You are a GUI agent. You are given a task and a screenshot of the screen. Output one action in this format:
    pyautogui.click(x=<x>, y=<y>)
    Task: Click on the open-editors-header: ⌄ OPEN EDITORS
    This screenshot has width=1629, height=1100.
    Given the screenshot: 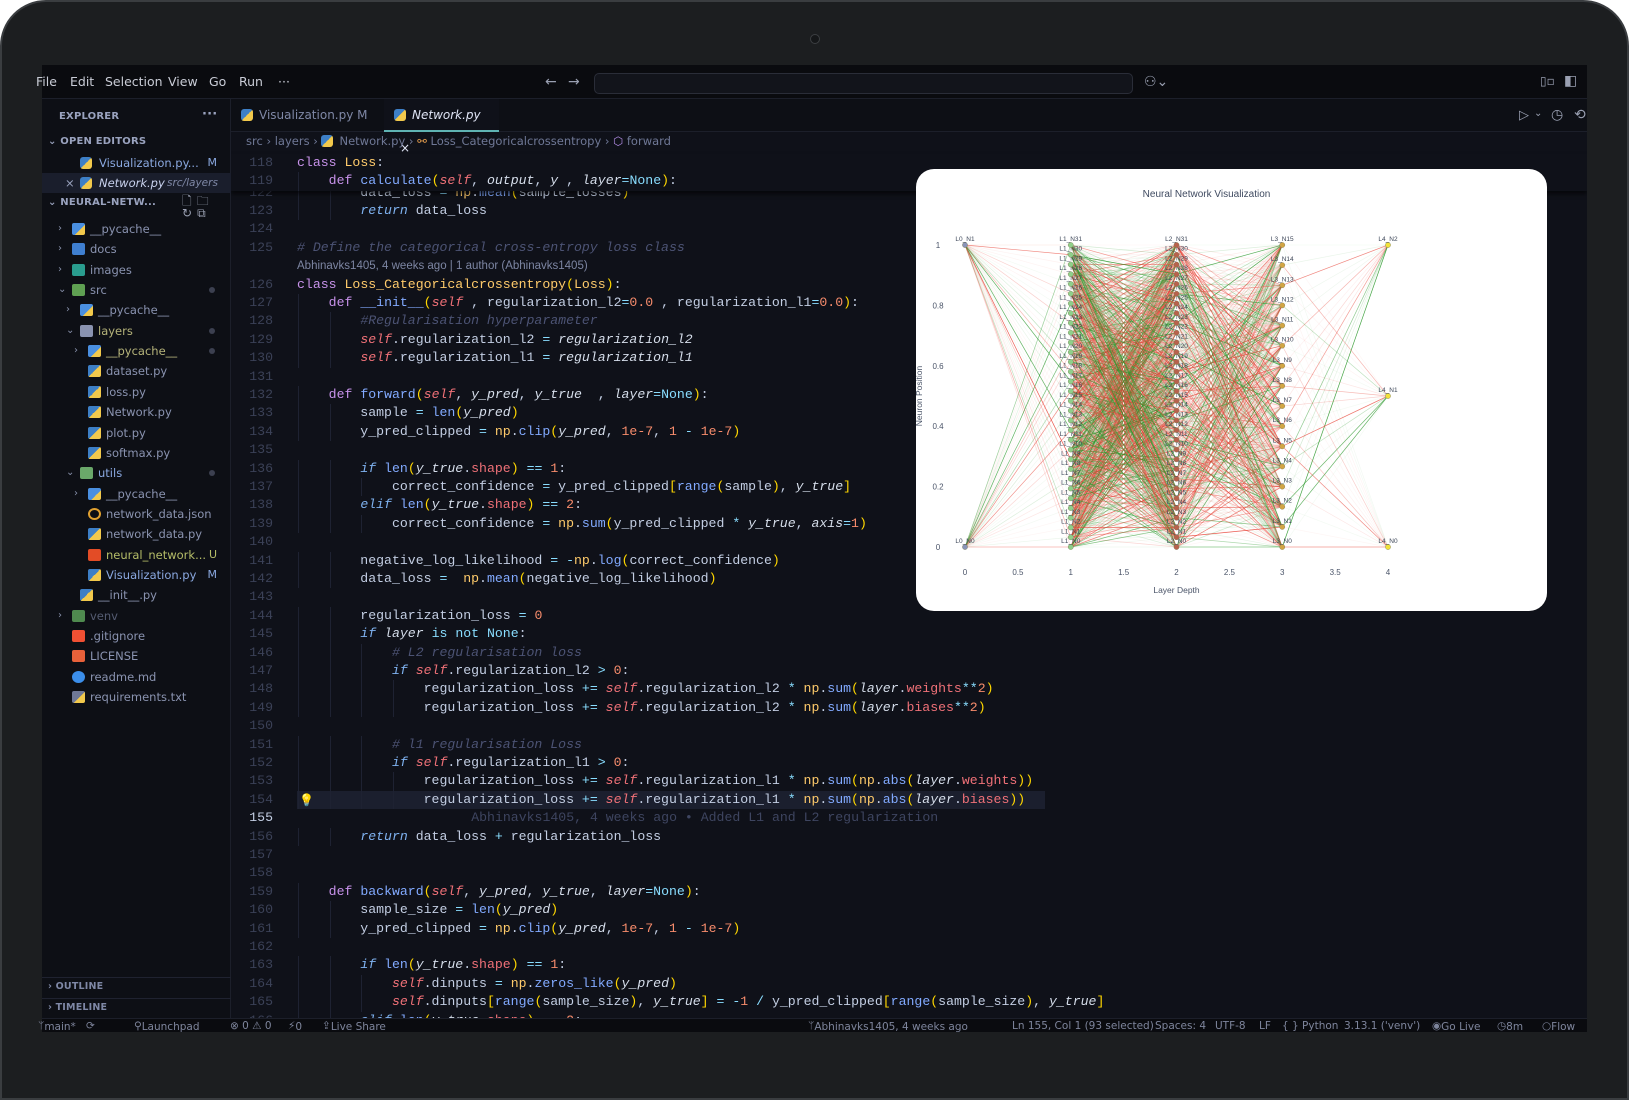 What is the action you would take?
    pyautogui.click(x=97, y=141)
    